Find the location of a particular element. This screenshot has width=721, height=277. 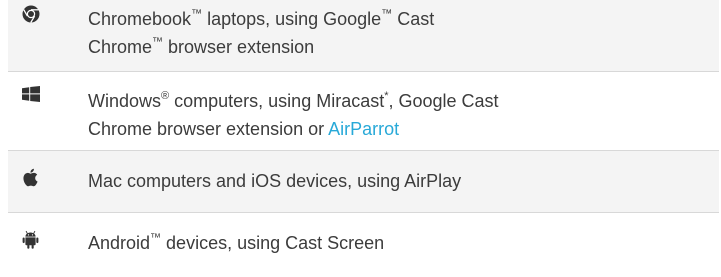

description-line-2: Chrome™ browser extension is located at coordinates (403, 47).